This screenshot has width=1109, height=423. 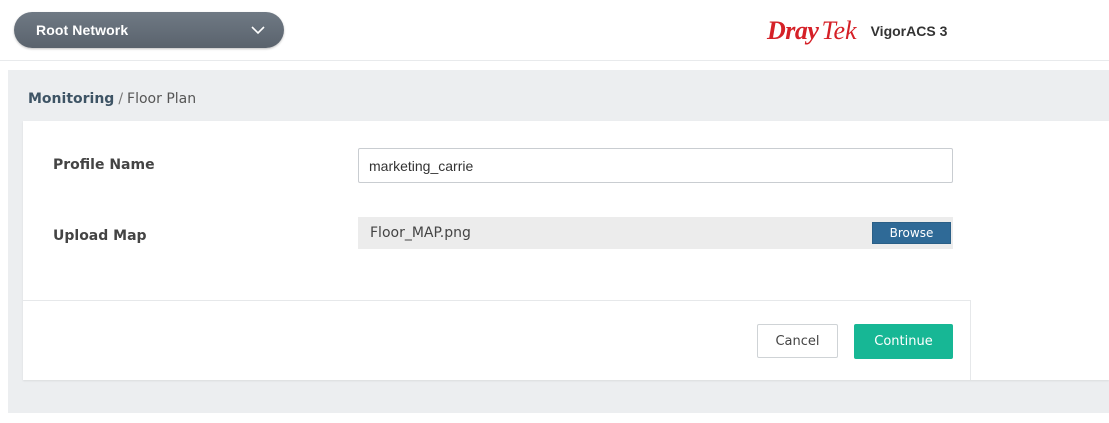 I want to click on network-selector: Root Network, so click(x=149, y=30).